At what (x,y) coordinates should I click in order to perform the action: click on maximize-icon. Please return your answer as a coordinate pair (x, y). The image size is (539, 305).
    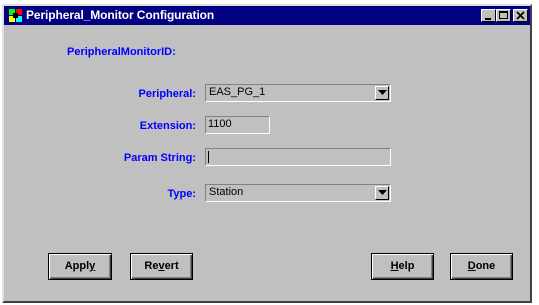
    Looking at the image, I should click on (503, 15).